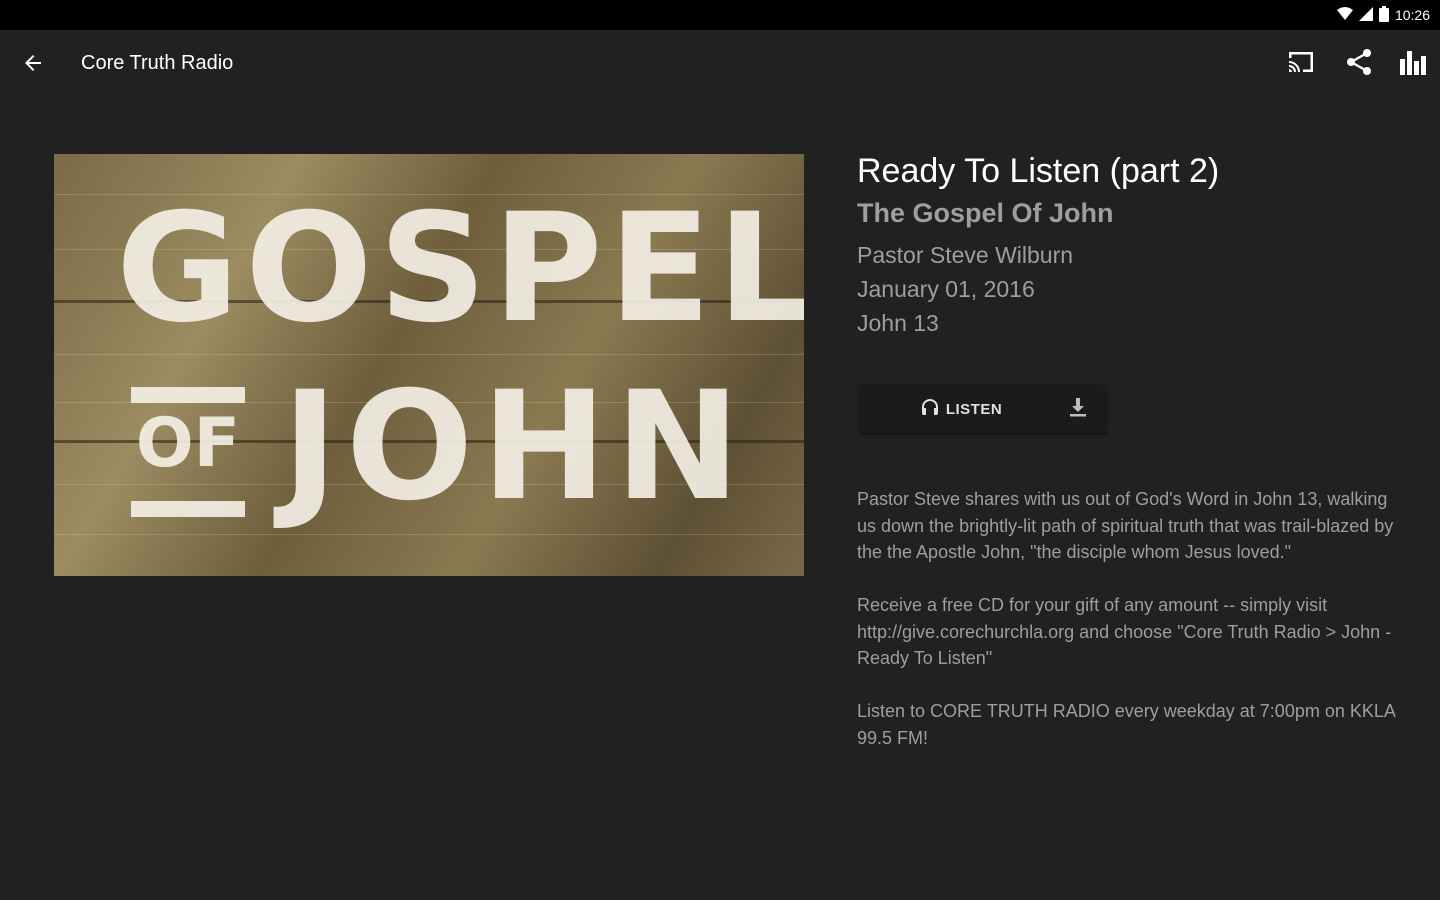 The width and height of the screenshot is (1440, 900). Describe the element at coordinates (965, 255) in the screenshot. I see `speaker-name: Pastor Steve Wilburn` at that location.